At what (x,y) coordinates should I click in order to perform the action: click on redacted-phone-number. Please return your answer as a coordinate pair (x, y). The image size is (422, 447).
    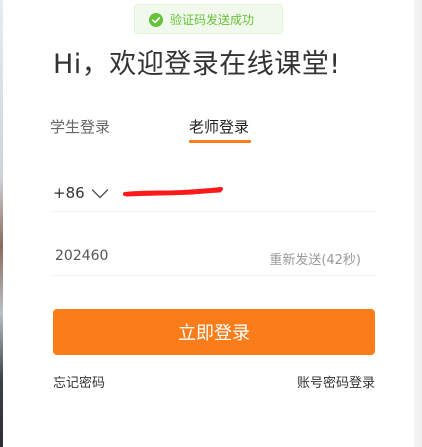
    Looking at the image, I should click on (173, 190).